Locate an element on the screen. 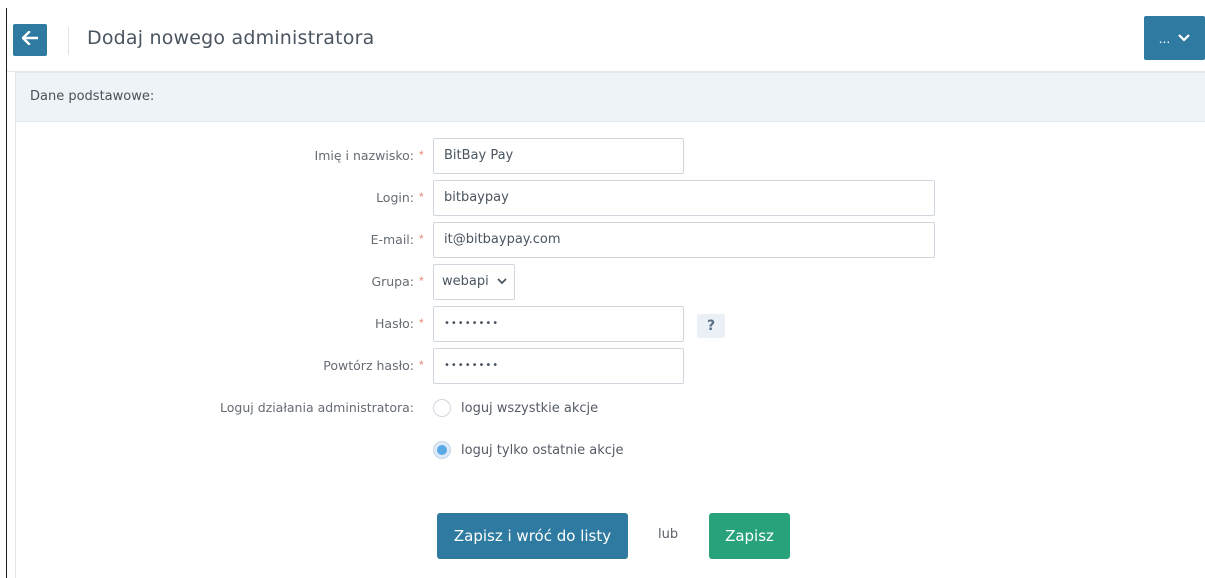 The height and width of the screenshot is (578, 1205). radio-log-recent-label: loguj tylko ostatnie akcje is located at coordinates (542, 450).